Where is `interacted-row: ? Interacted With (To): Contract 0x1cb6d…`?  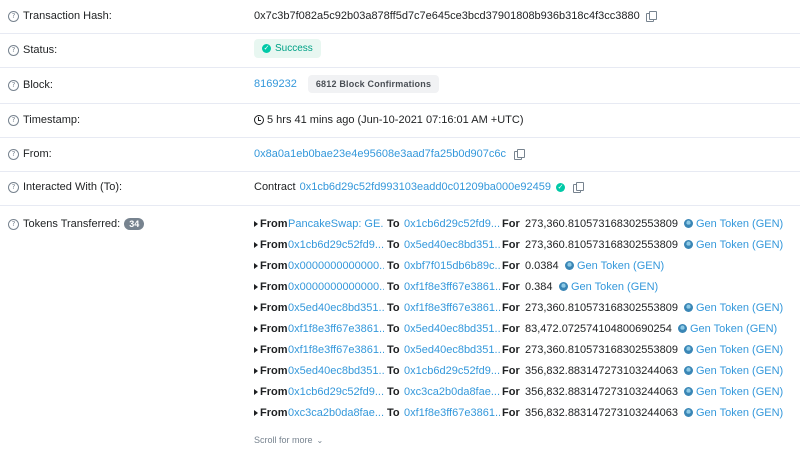
interacted-row: ? Interacted With (To): Contract 0x1cb6d… is located at coordinates (400, 188).